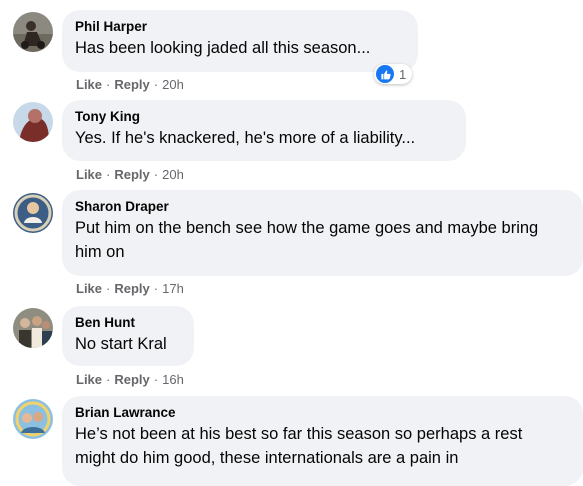 This screenshot has height=486, width=583. I want to click on comment-bubble: Ben Hunt No start Kral, so click(128, 336).